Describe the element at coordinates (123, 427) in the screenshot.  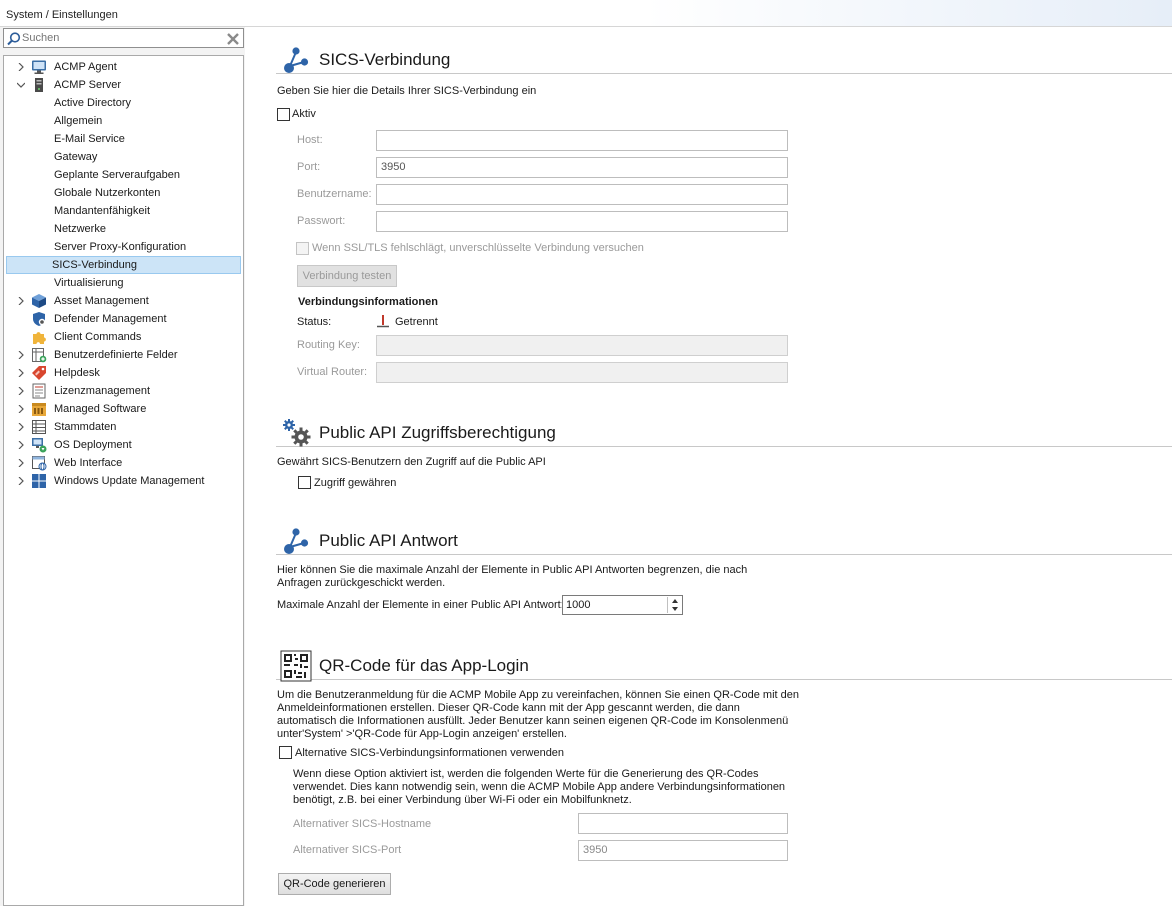
I see `tree-item-stammdaten: Stammdaten` at that location.